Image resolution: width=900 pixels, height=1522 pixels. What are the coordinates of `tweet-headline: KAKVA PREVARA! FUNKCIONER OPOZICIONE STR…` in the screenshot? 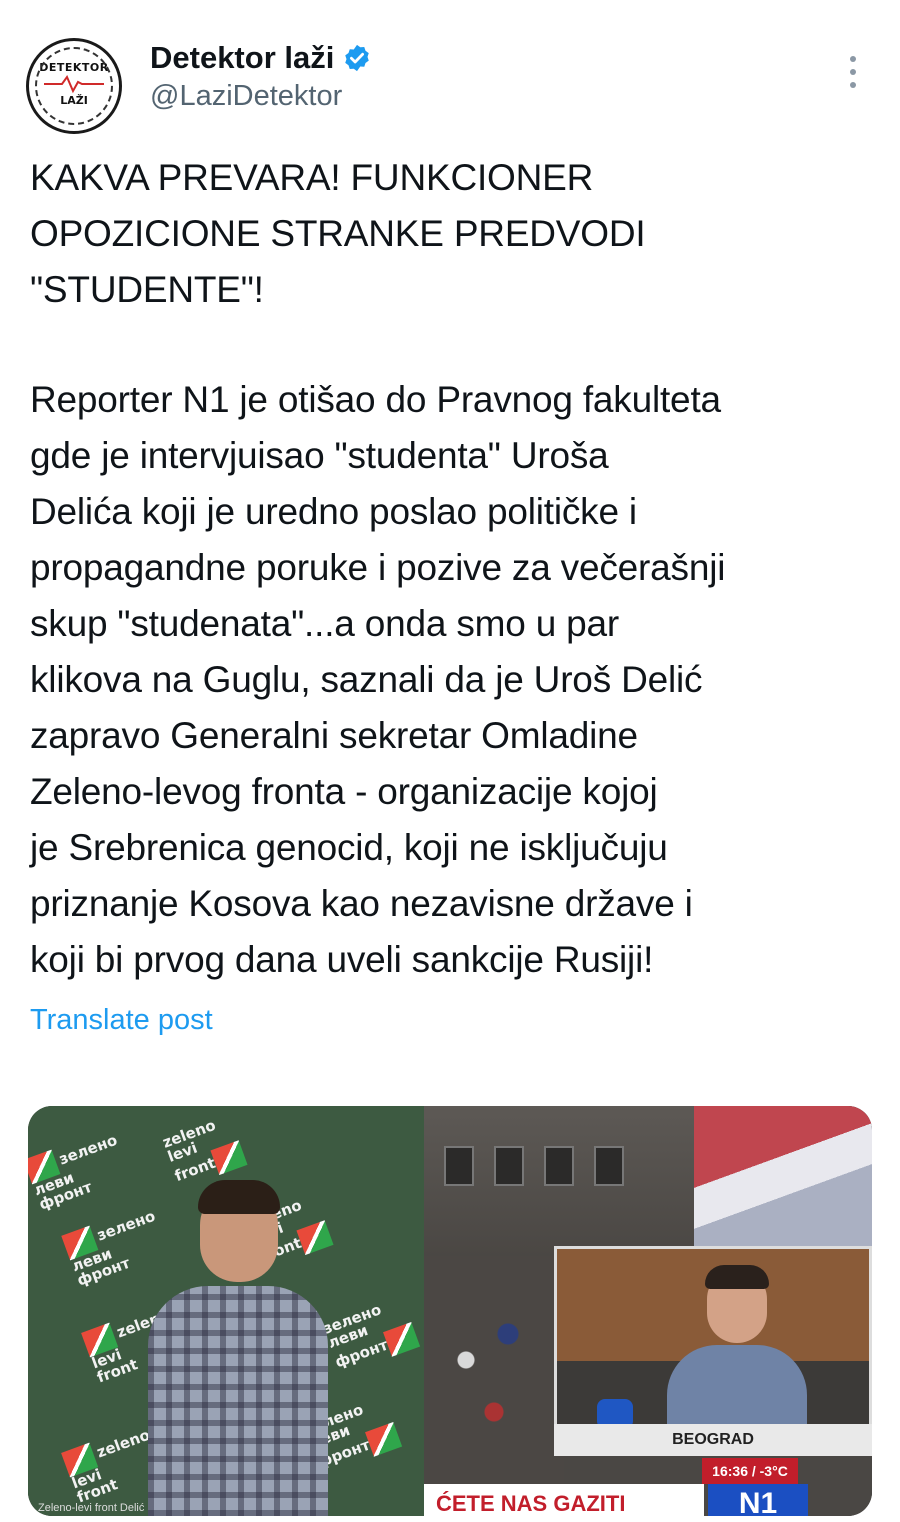 It's located at (338, 233).